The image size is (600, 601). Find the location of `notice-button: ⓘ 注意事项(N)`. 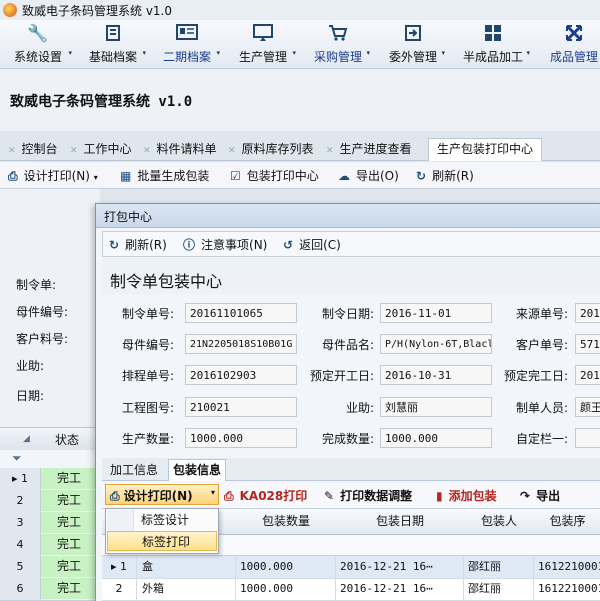

notice-button: ⓘ 注意事项(N) is located at coordinates (225, 244).